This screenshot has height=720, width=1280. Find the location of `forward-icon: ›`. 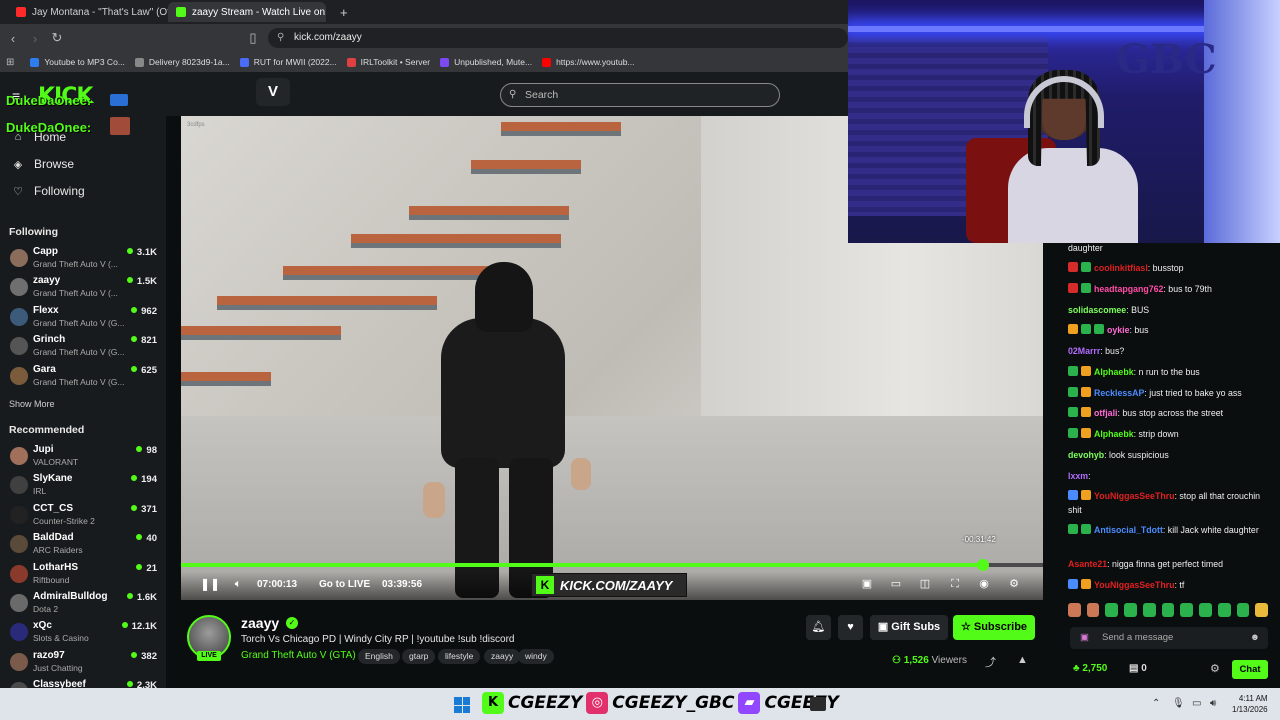

forward-icon: › is located at coordinates (35, 38).